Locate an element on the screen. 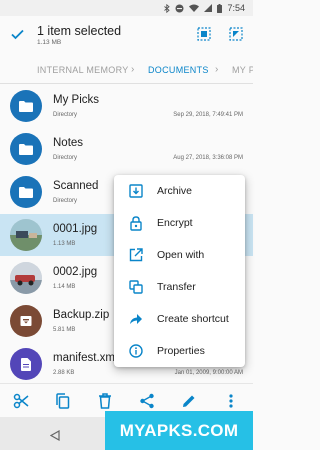 This screenshot has width=320, height=450. menu-item-label: Encrypt is located at coordinates (175, 223).